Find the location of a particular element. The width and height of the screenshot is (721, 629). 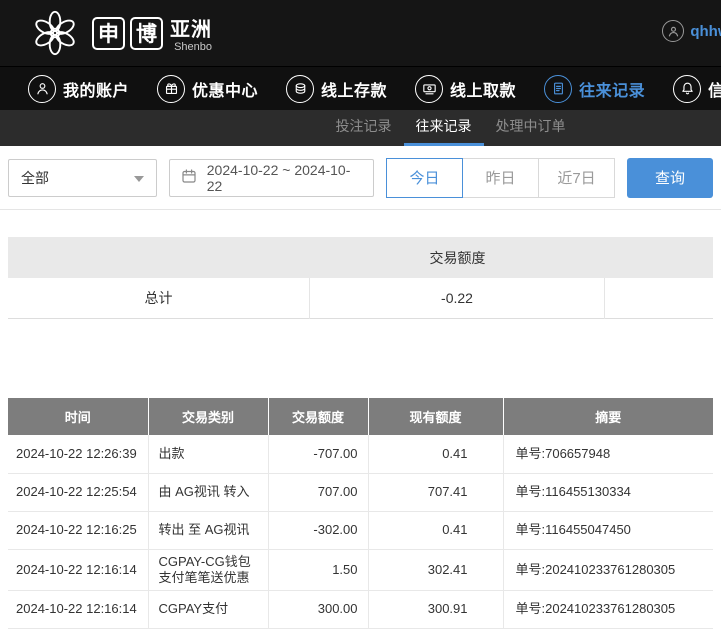

table-cell: 单号:116455130334 is located at coordinates (608, 492).